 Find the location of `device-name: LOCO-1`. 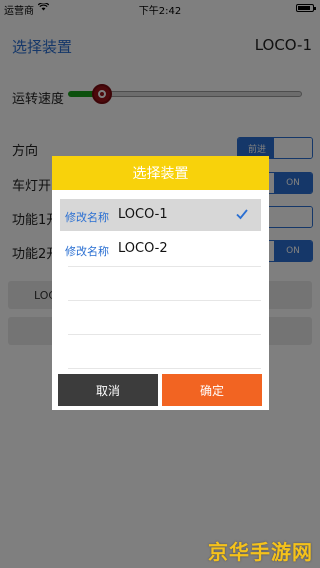

device-name: LOCO-1 is located at coordinates (143, 214).